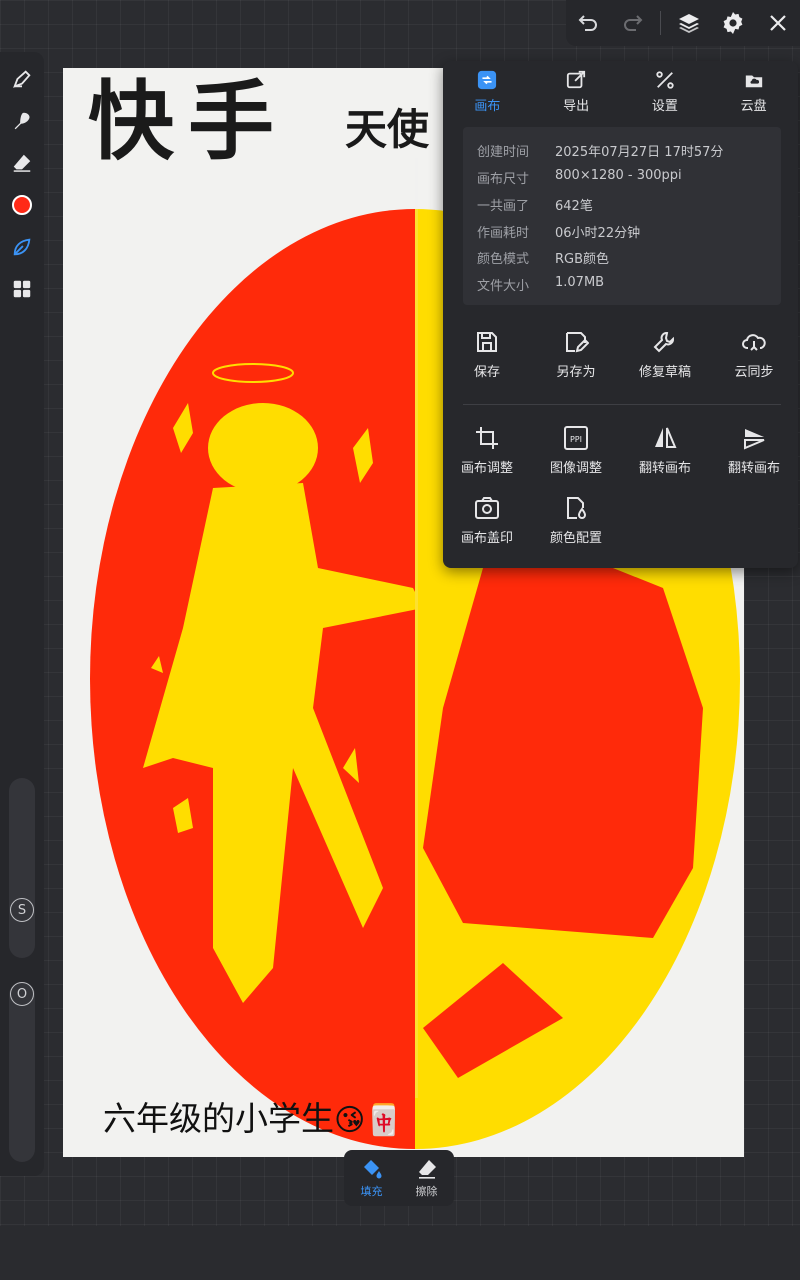 The width and height of the screenshot is (800, 1280). What do you see at coordinates (371, 1191) in the screenshot?
I see `fill-label: 填充` at bounding box center [371, 1191].